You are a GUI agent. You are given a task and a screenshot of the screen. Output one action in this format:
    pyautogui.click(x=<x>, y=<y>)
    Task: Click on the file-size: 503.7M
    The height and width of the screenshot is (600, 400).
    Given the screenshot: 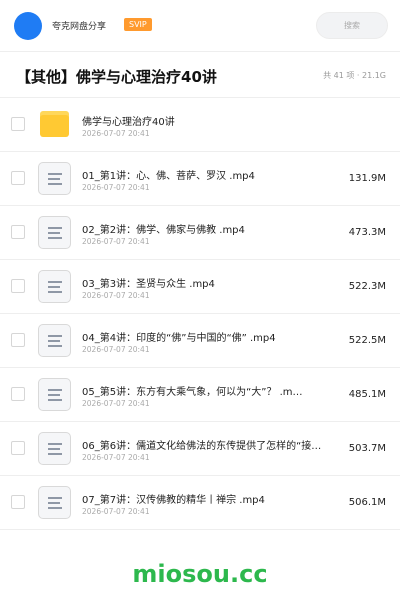 What is the action you would take?
    pyautogui.click(x=367, y=448)
    